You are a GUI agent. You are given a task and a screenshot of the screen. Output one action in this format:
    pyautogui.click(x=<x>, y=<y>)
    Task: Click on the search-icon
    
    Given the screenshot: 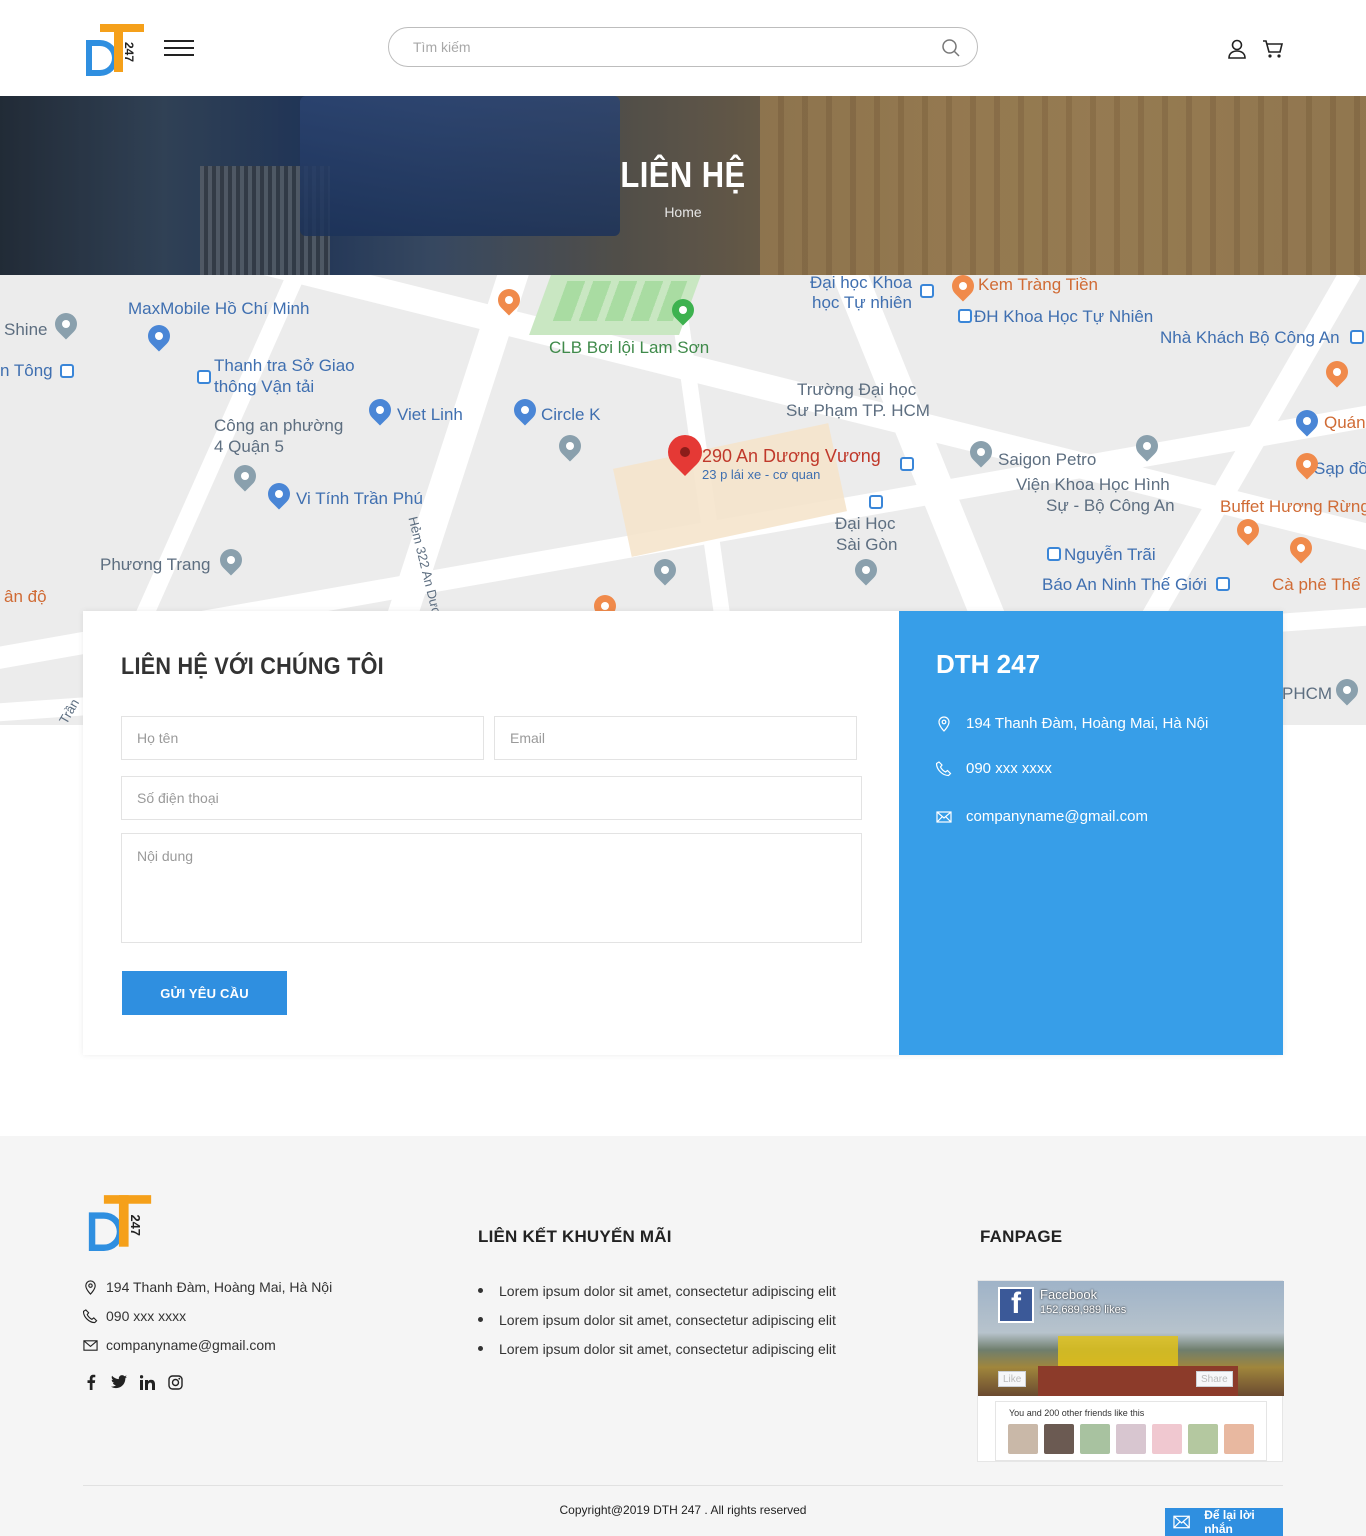 What is the action you would take?
    pyautogui.click(x=951, y=48)
    